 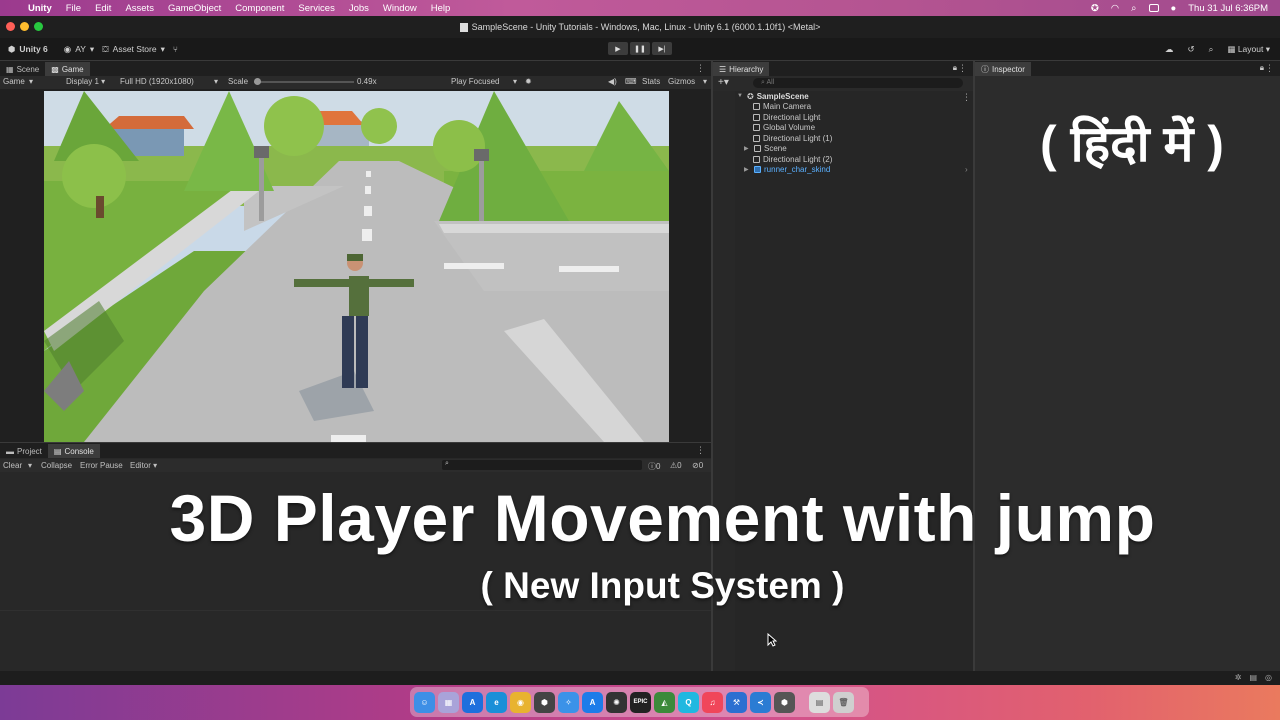 What do you see at coordinates (654, 466) in the screenshot?
I see `info-count: ⓘ0` at bounding box center [654, 466].